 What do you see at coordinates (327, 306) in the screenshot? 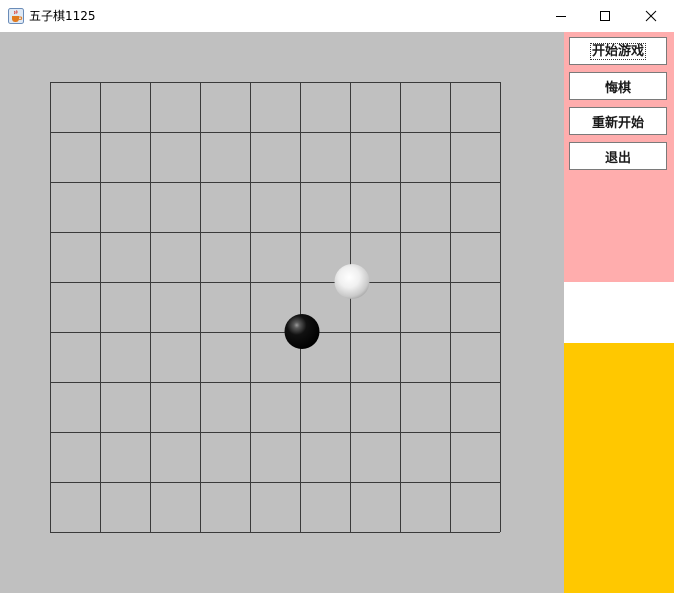
I see `stones-layer` at bounding box center [327, 306].